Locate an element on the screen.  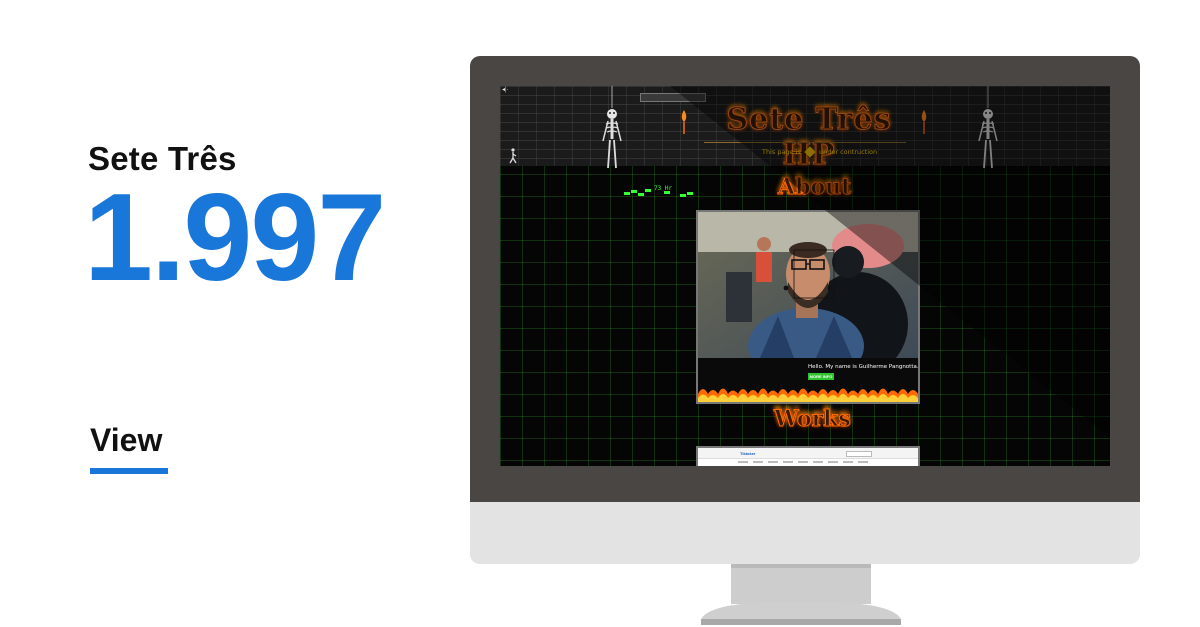
counter-suffix: Hr is located at coordinates (668, 188).